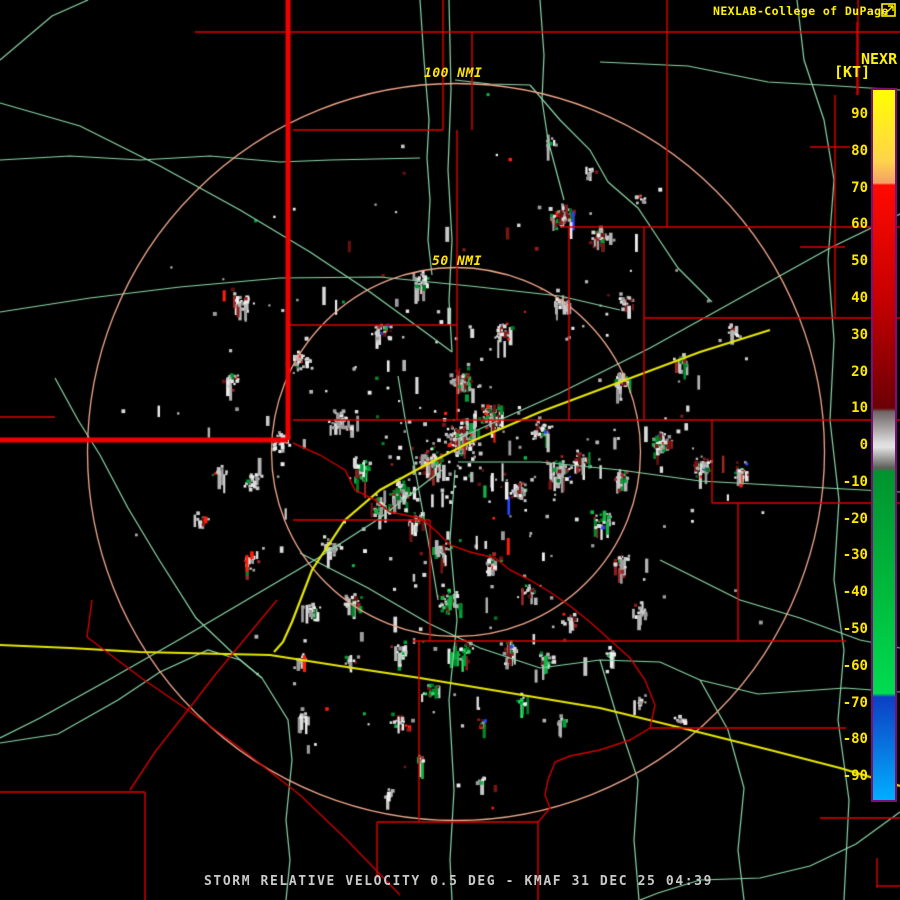  I want to click on brand-text: NEXLAB-College of DuPage, so click(801, 11).